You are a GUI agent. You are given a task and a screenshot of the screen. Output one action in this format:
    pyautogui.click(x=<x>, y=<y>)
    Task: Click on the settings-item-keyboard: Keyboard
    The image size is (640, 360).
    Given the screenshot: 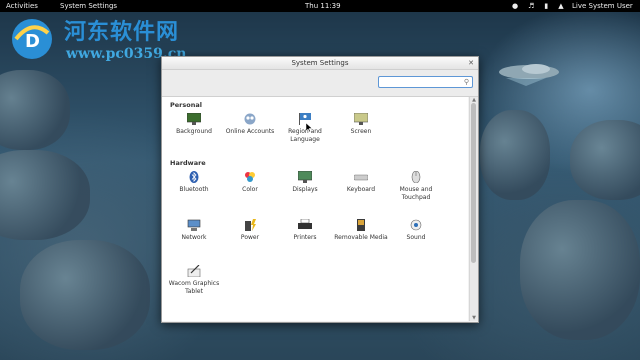 What is the action you would take?
    pyautogui.click(x=361, y=182)
    